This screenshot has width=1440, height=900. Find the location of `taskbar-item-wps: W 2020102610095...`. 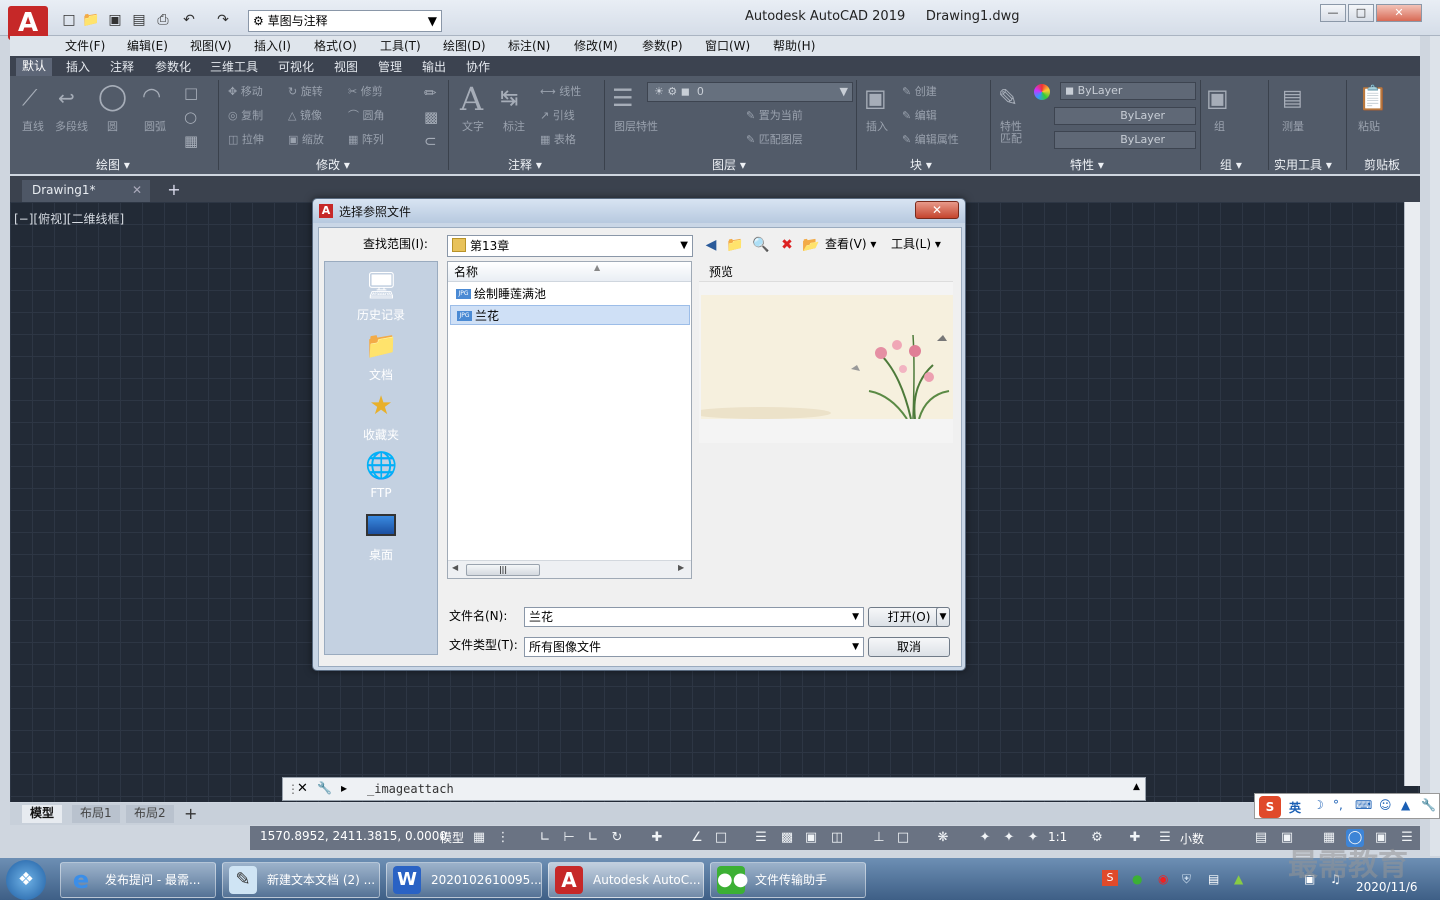

taskbar-item-wps: W 2020102610095... is located at coordinates (464, 880).